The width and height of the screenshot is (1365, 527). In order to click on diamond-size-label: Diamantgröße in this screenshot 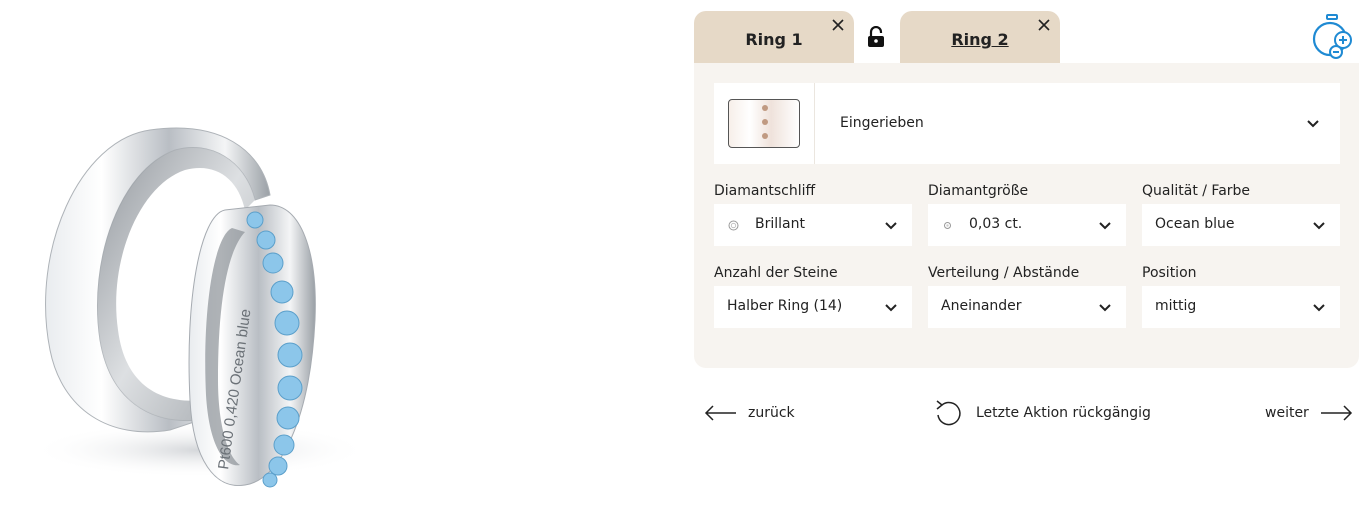, I will do `click(978, 191)`.